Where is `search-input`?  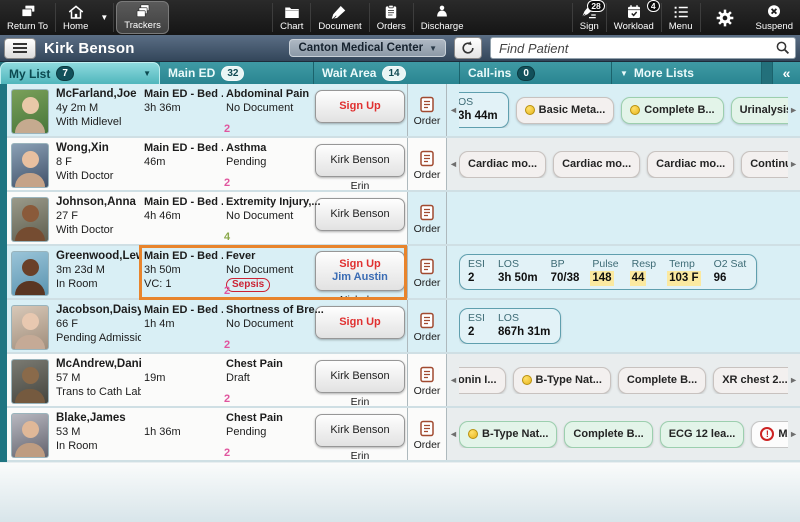
search-input is located at coordinates (643, 48).